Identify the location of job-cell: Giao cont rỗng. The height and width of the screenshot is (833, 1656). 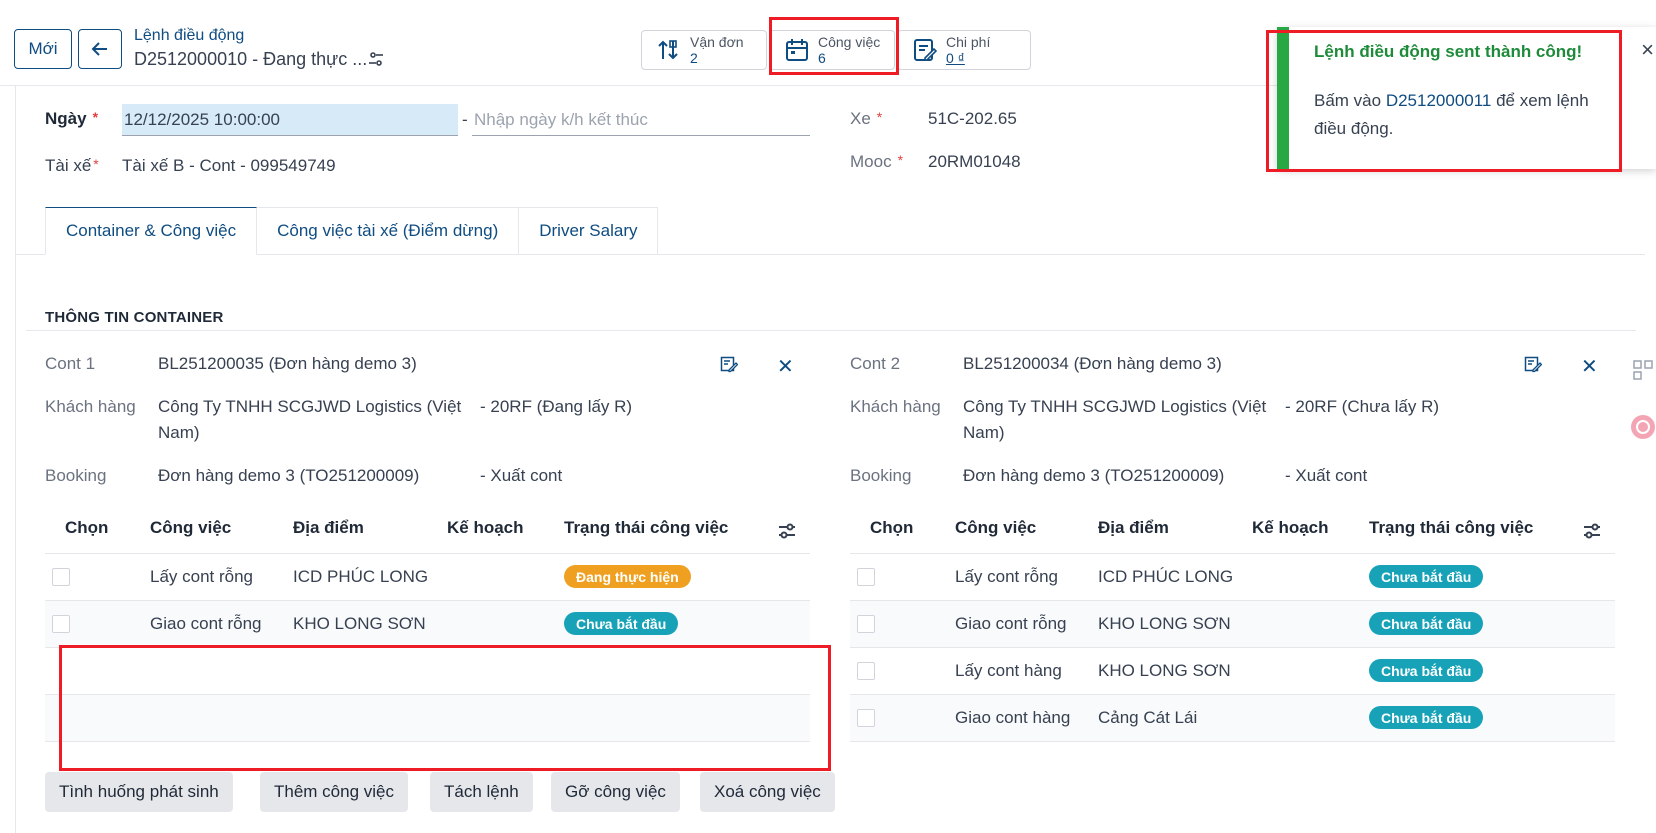
(1011, 623).